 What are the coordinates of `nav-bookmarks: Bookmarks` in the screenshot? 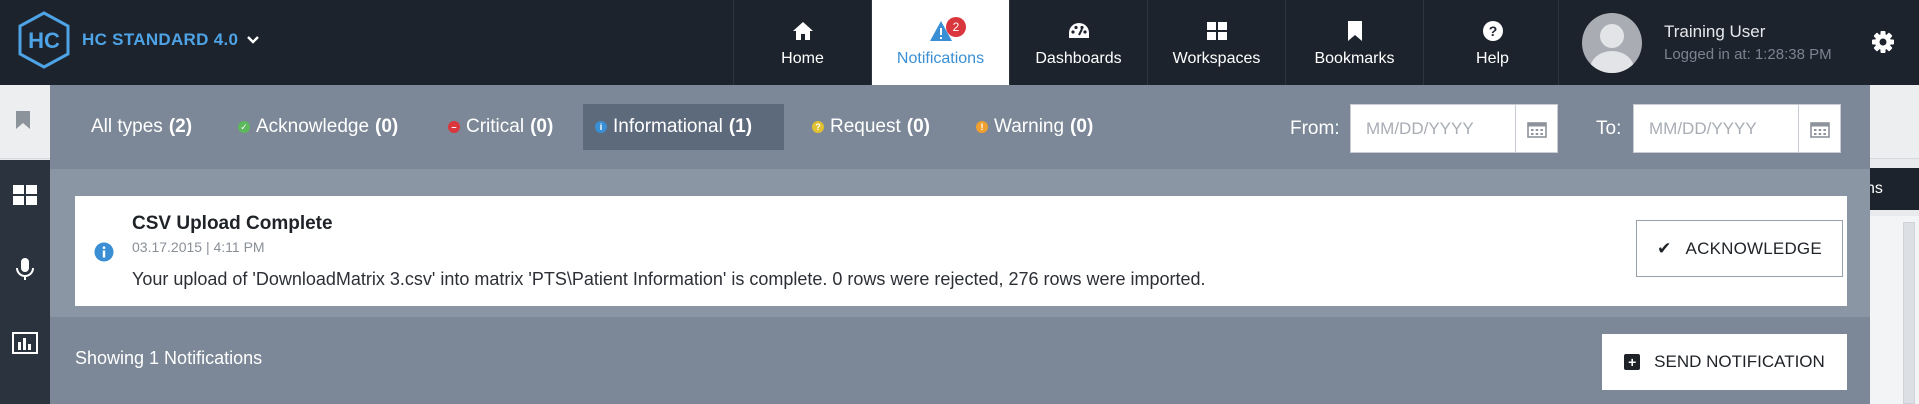 It's located at (1354, 42).